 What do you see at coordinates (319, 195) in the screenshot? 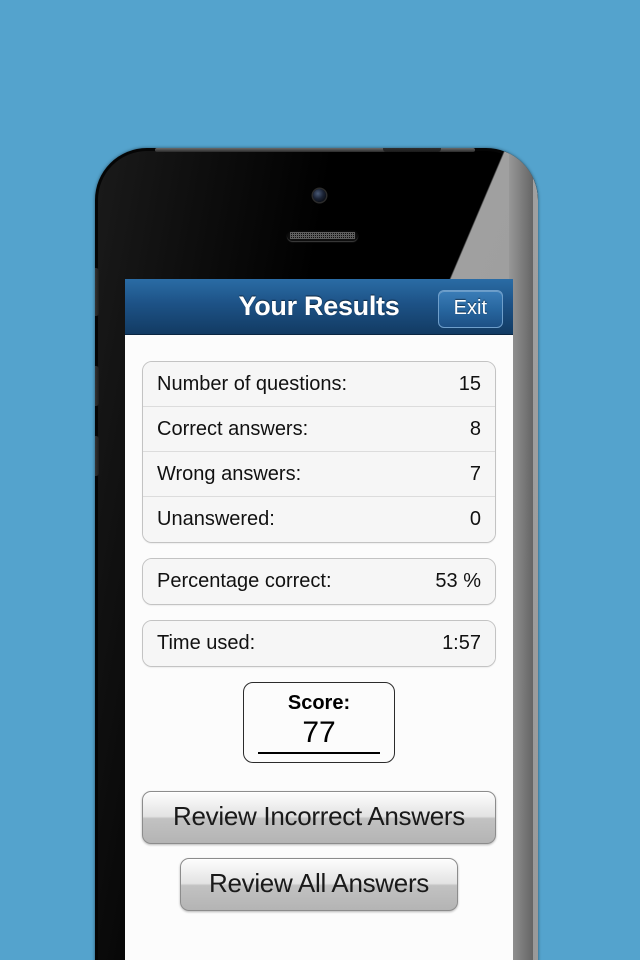
I see `front-camera-icon` at bounding box center [319, 195].